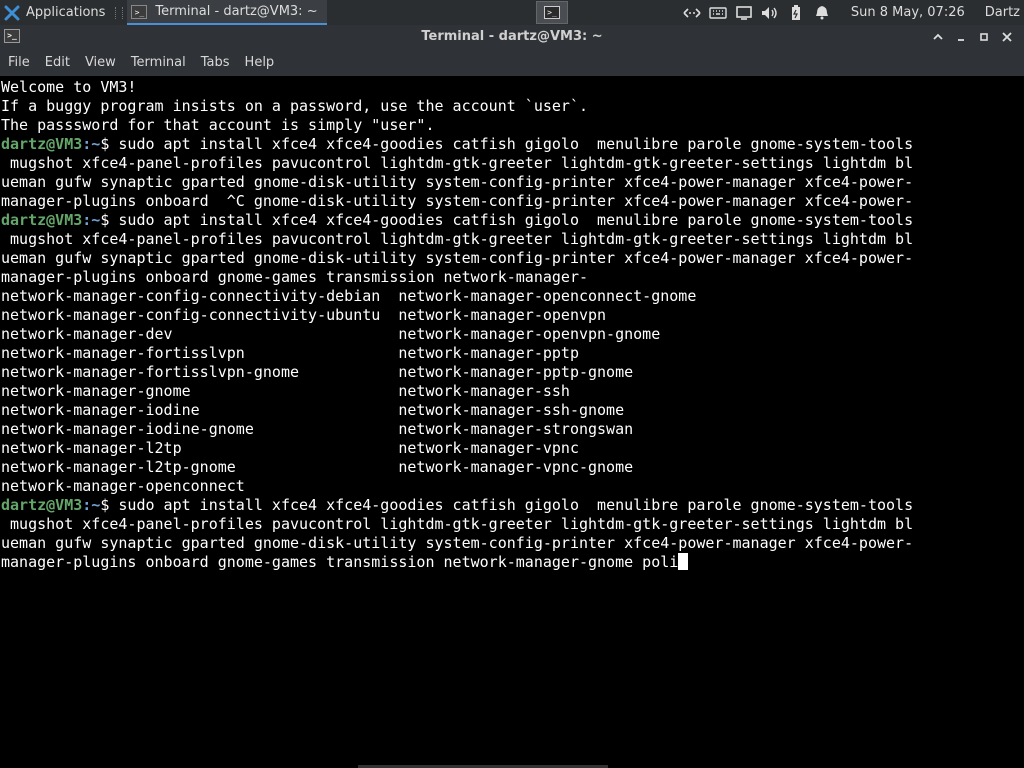 The width and height of the screenshot is (1024, 768). What do you see at coordinates (57, 62) in the screenshot?
I see `menu-edit: Edit` at bounding box center [57, 62].